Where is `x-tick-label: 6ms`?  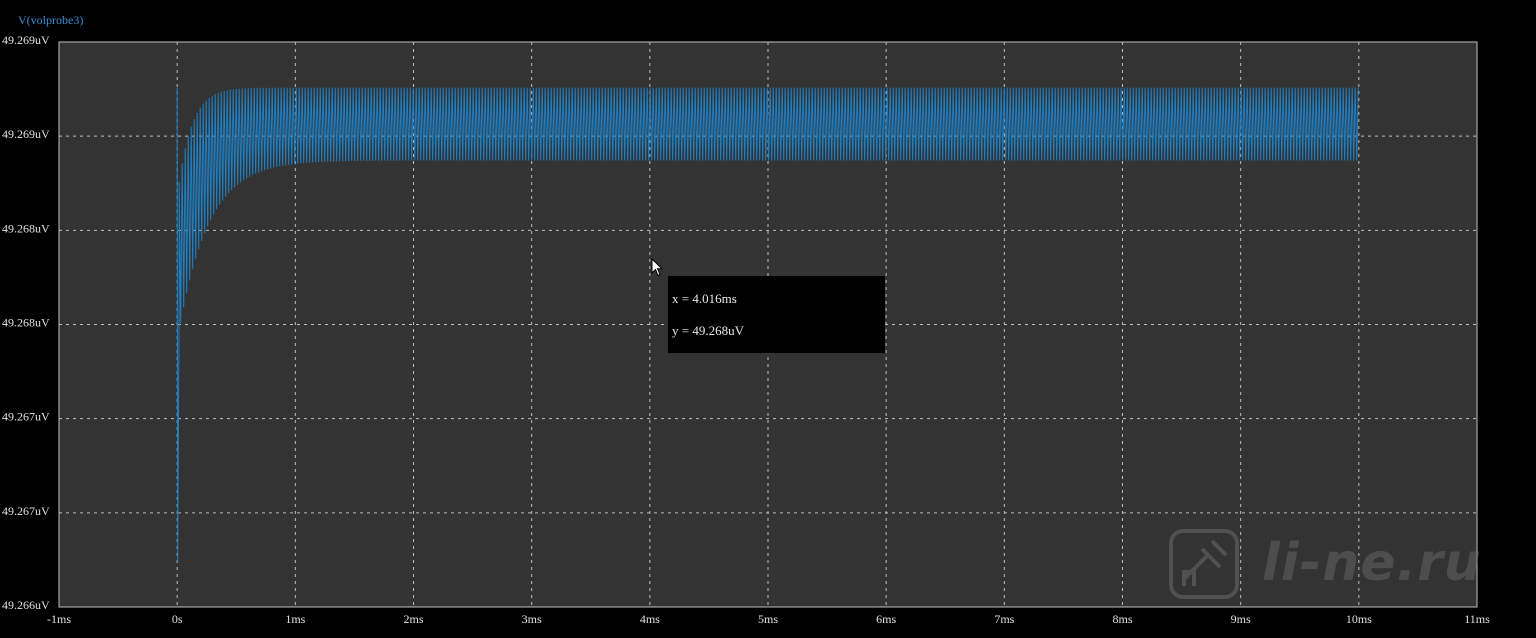
x-tick-label: 6ms is located at coordinates (886, 619).